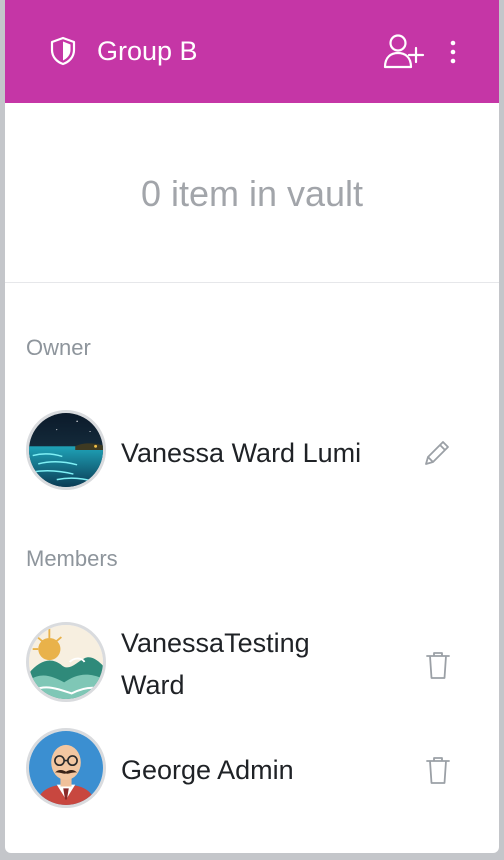 Image resolution: width=504 pixels, height=860 pixels. Describe the element at coordinates (404, 52) in the screenshot. I see `add-user-icon` at that location.